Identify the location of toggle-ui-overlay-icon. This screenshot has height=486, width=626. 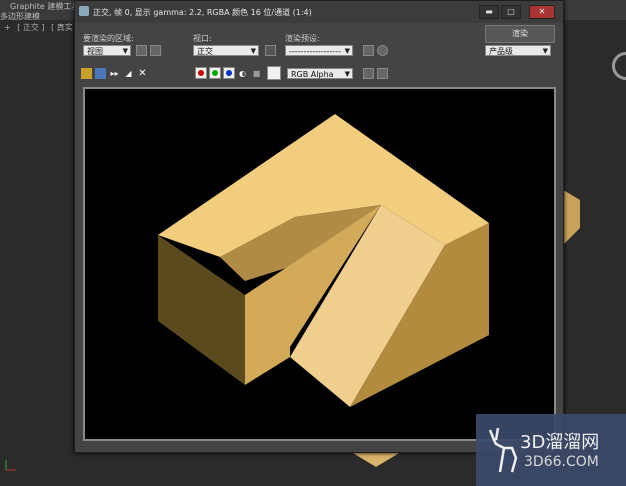
(368, 73).